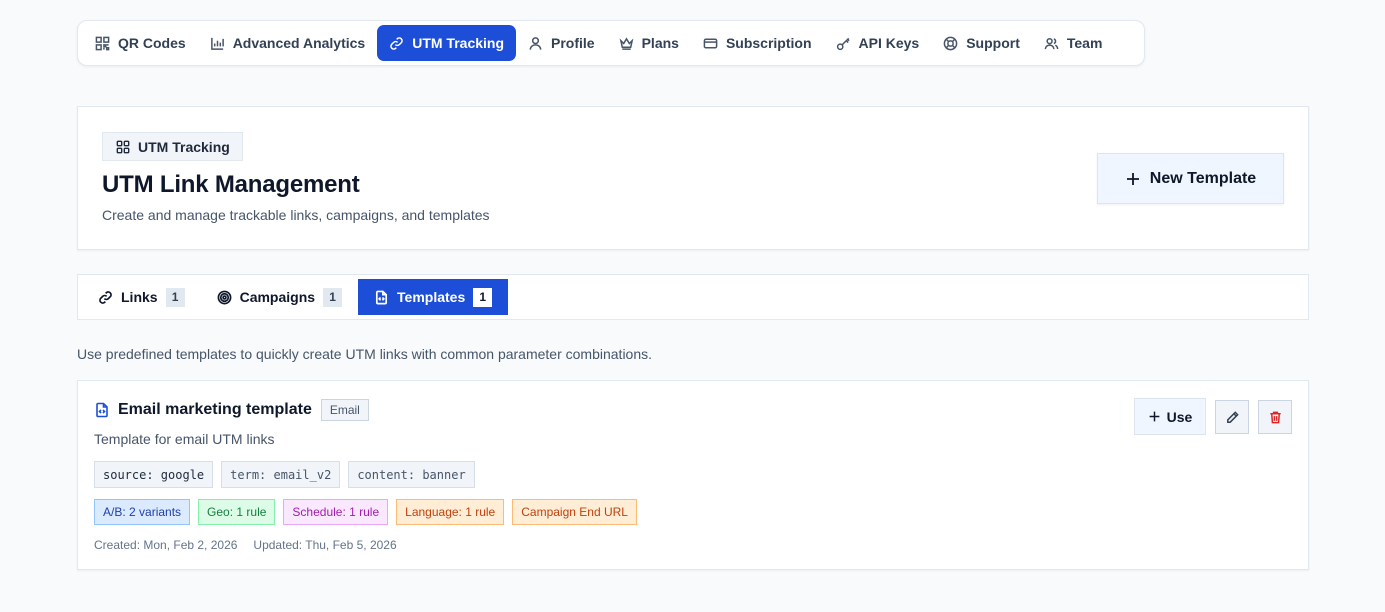 This screenshot has height=612, width=1385. Describe the element at coordinates (336, 512) in the screenshot. I see `schedule-rule-badge: Schedule: 1 rule` at that location.